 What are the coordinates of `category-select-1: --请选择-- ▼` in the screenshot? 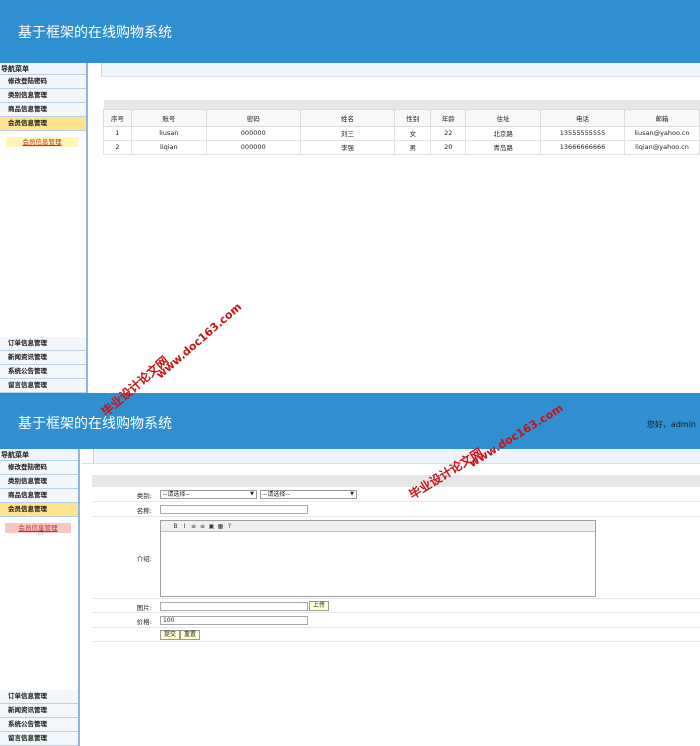 It's located at (208, 494).